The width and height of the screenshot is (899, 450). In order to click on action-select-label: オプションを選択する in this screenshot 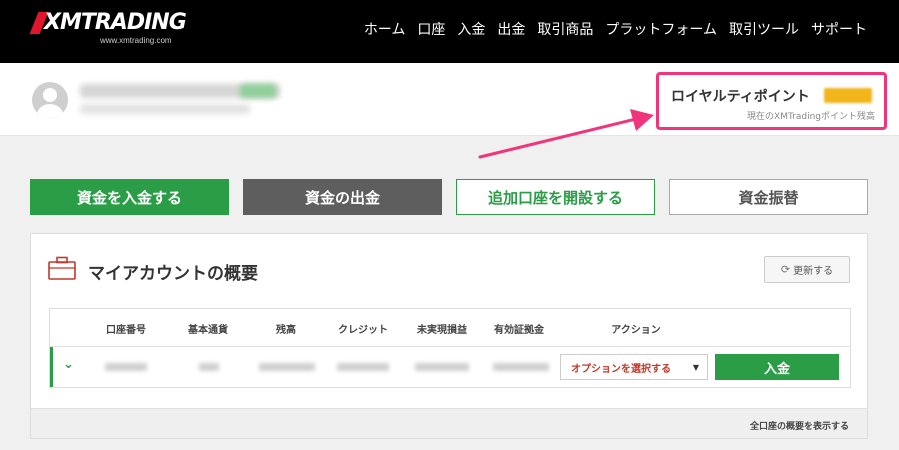, I will do `click(621, 369)`.